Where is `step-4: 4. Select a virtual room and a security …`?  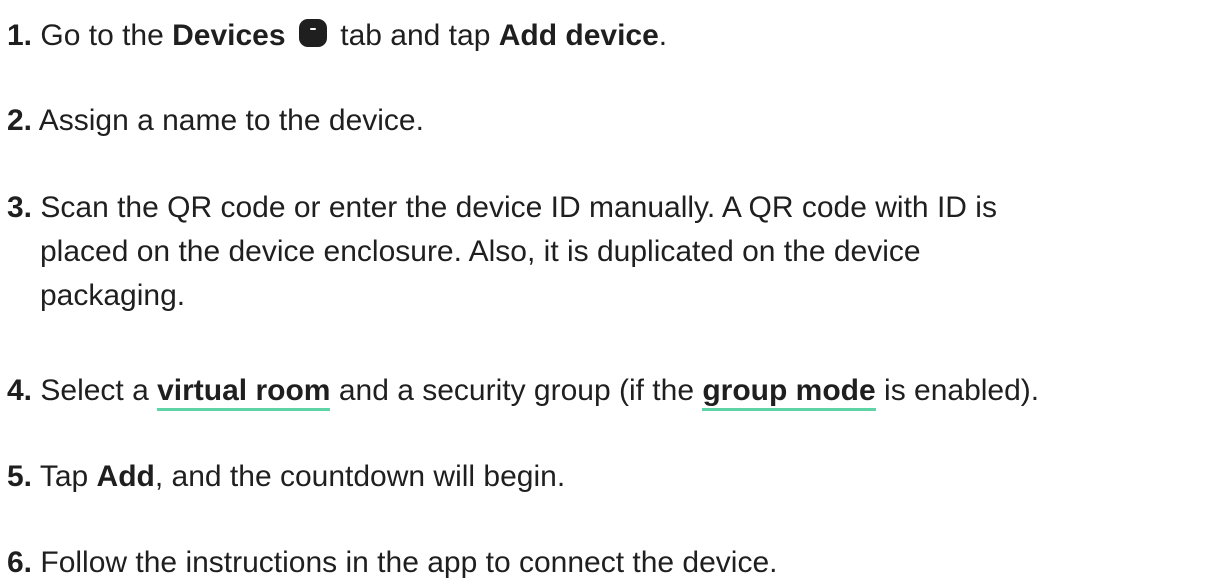
step-4: 4. Select a virtual room and a security … is located at coordinates (523, 391).